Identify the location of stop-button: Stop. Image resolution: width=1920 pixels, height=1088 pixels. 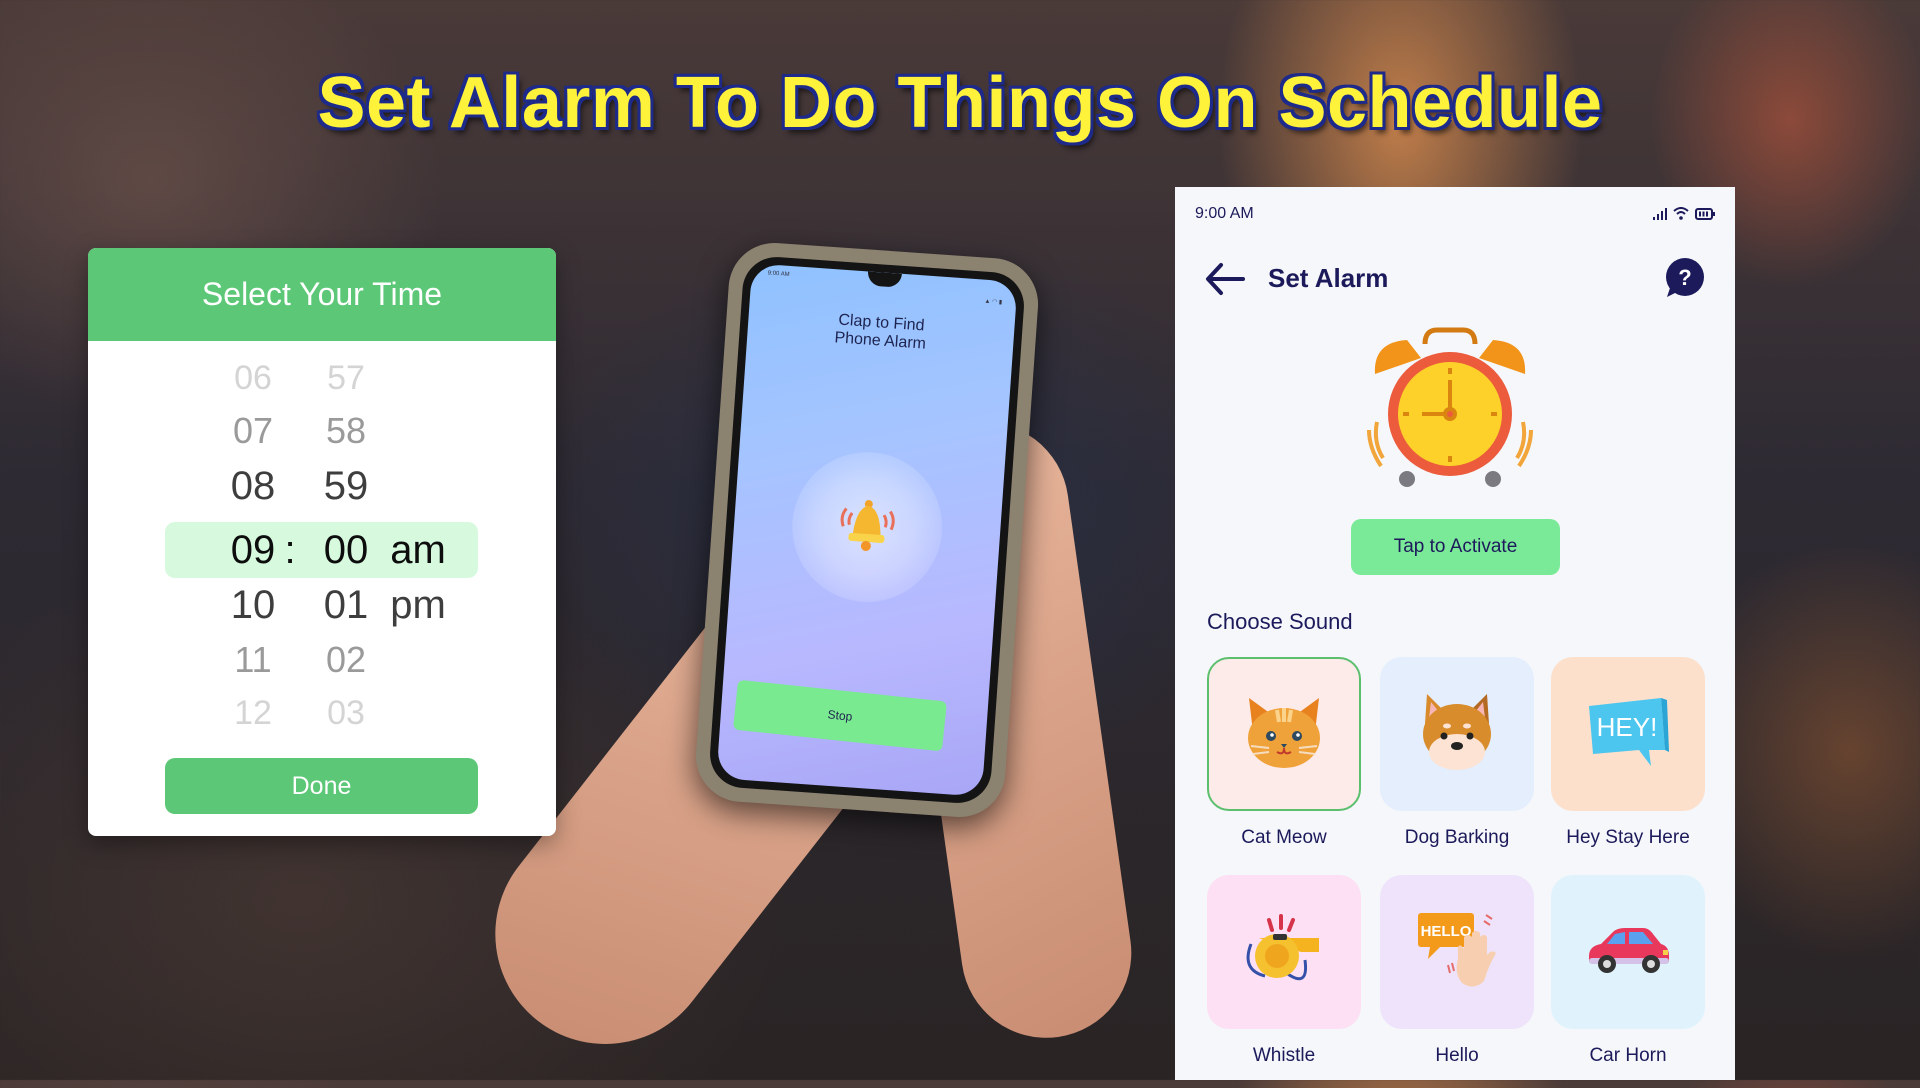
(840, 715).